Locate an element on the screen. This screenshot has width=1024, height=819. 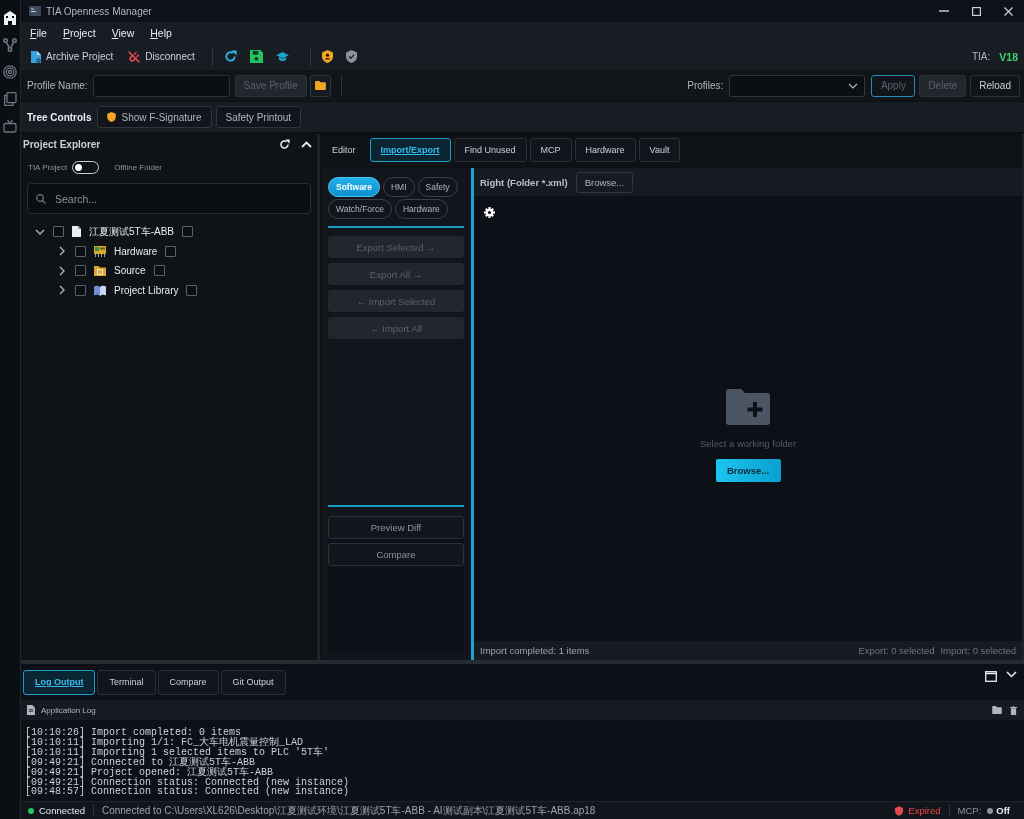
menu-item: Project is located at coordinates (79, 32).